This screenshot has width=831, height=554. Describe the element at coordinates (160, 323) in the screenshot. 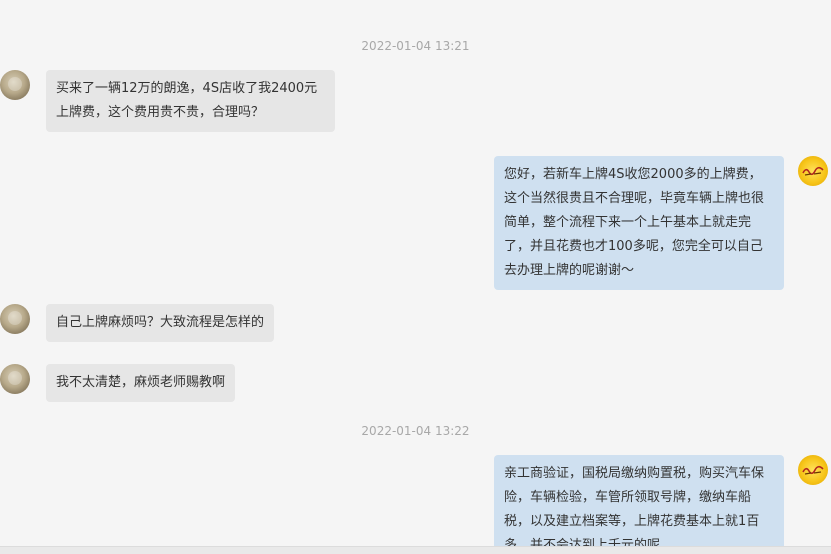

I see `message-bubble-incoming: 自己上牌麻烦吗？大致流程是怎样的` at that location.